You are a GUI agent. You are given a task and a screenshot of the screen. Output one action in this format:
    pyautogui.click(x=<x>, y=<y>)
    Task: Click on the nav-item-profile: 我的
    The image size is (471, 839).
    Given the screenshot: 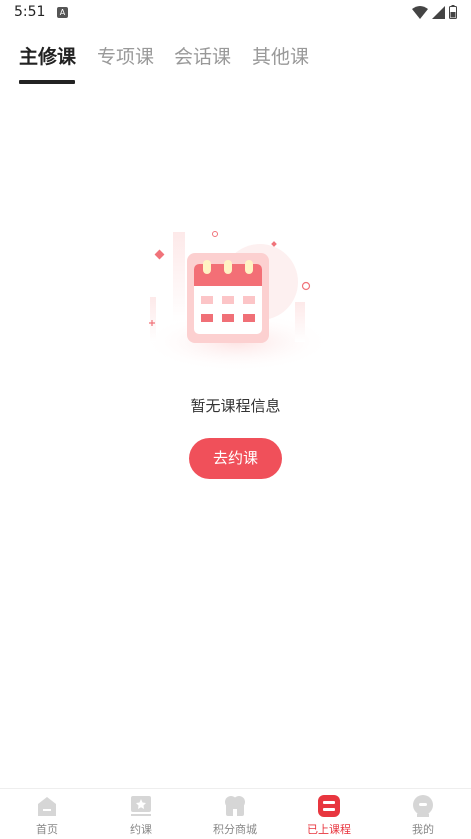 What is the action you would take?
    pyautogui.click(x=423, y=814)
    